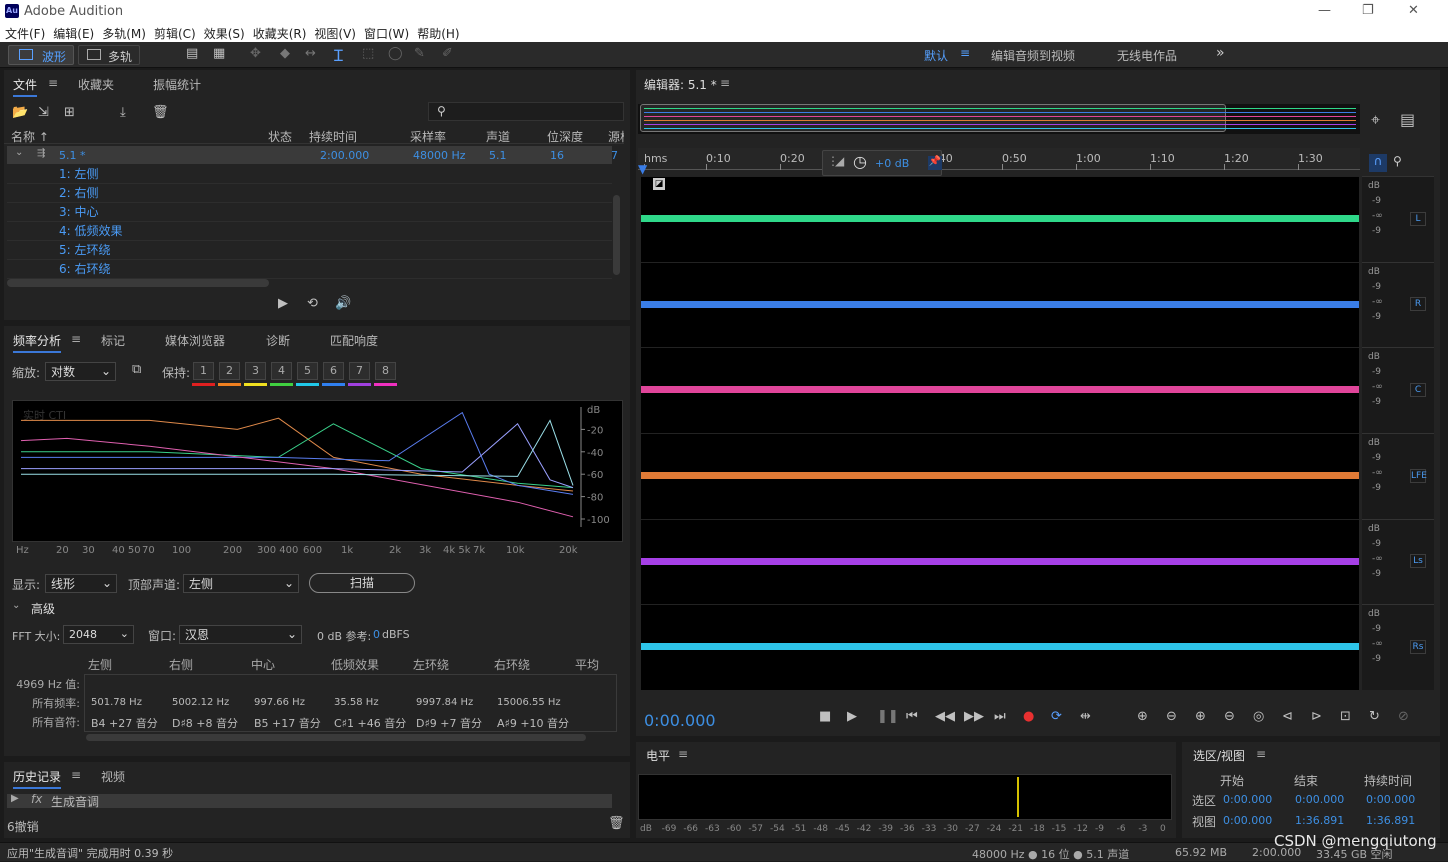  What do you see at coordinates (376, 634) in the screenshot?
I see `db-reference-value: 0` at bounding box center [376, 634].